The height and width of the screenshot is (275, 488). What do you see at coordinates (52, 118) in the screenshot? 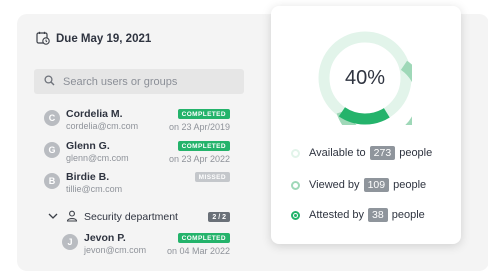
I see `avatar: C` at bounding box center [52, 118].